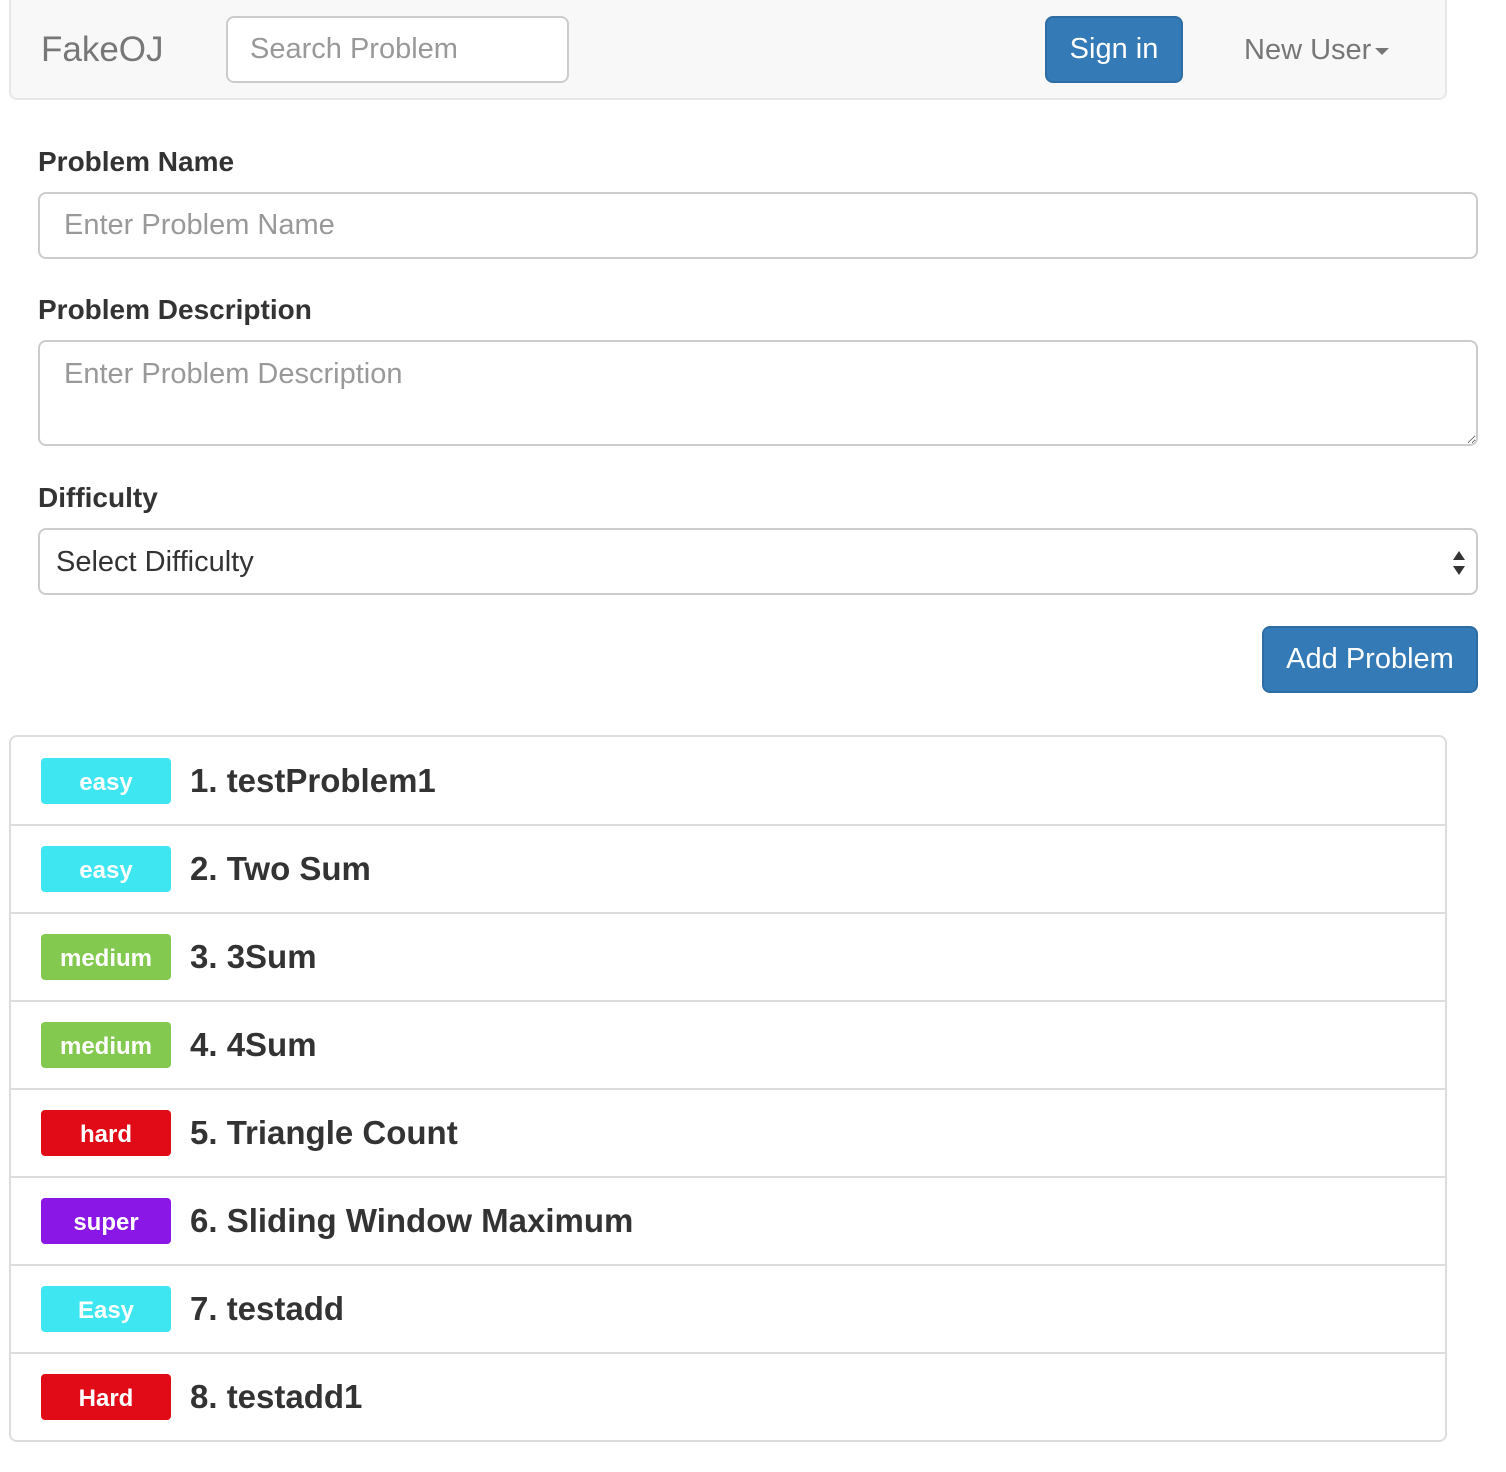 The width and height of the screenshot is (1506, 1472). What do you see at coordinates (175, 309) in the screenshot?
I see `problem-description-label: Problem Description` at bounding box center [175, 309].